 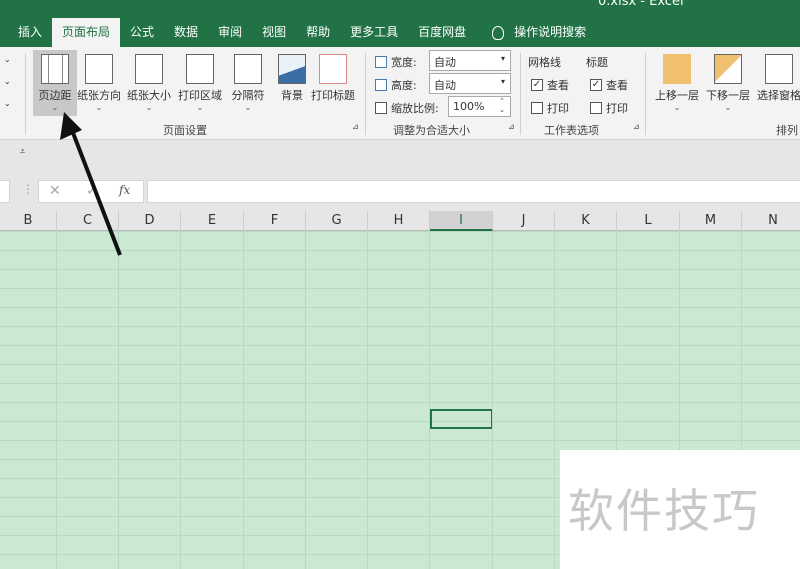 I want to click on column-header-F: F, so click(x=275, y=221).